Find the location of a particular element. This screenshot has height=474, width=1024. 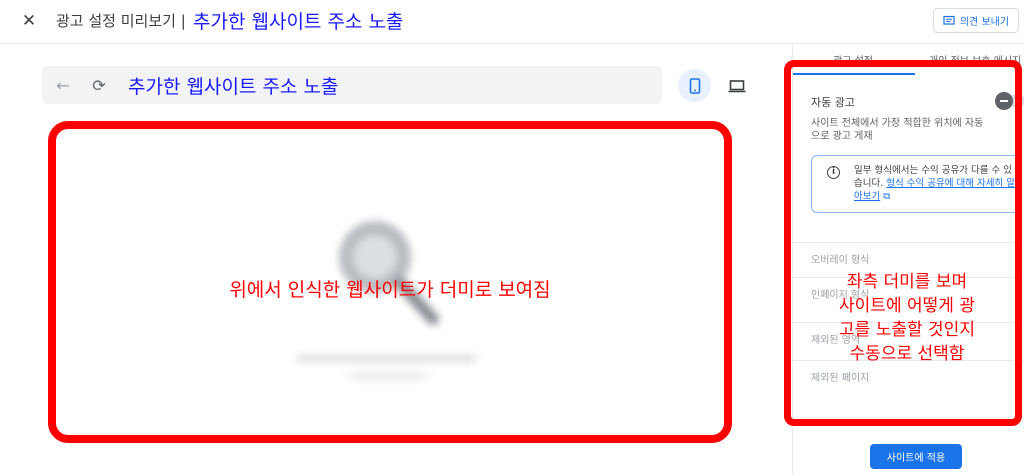

preview-annotation: 위에서 인식한 웹사이트가 더미로 보여짐 is located at coordinates (390, 290).